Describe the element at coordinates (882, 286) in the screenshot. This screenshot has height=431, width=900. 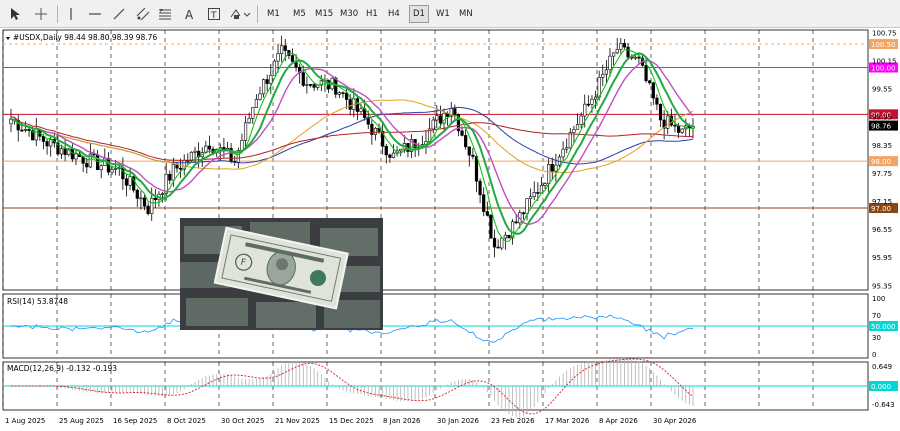
I see `price-scale-label: 95.35` at that location.